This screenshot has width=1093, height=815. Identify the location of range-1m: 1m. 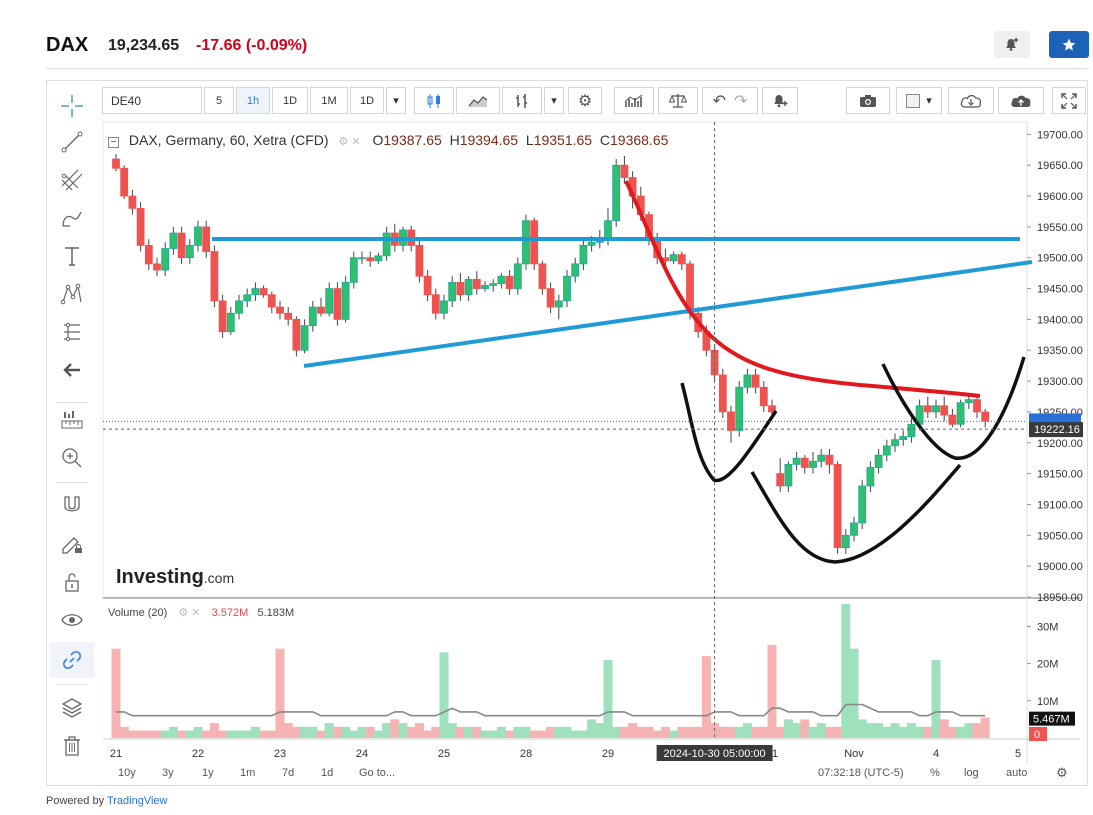
(247, 773).